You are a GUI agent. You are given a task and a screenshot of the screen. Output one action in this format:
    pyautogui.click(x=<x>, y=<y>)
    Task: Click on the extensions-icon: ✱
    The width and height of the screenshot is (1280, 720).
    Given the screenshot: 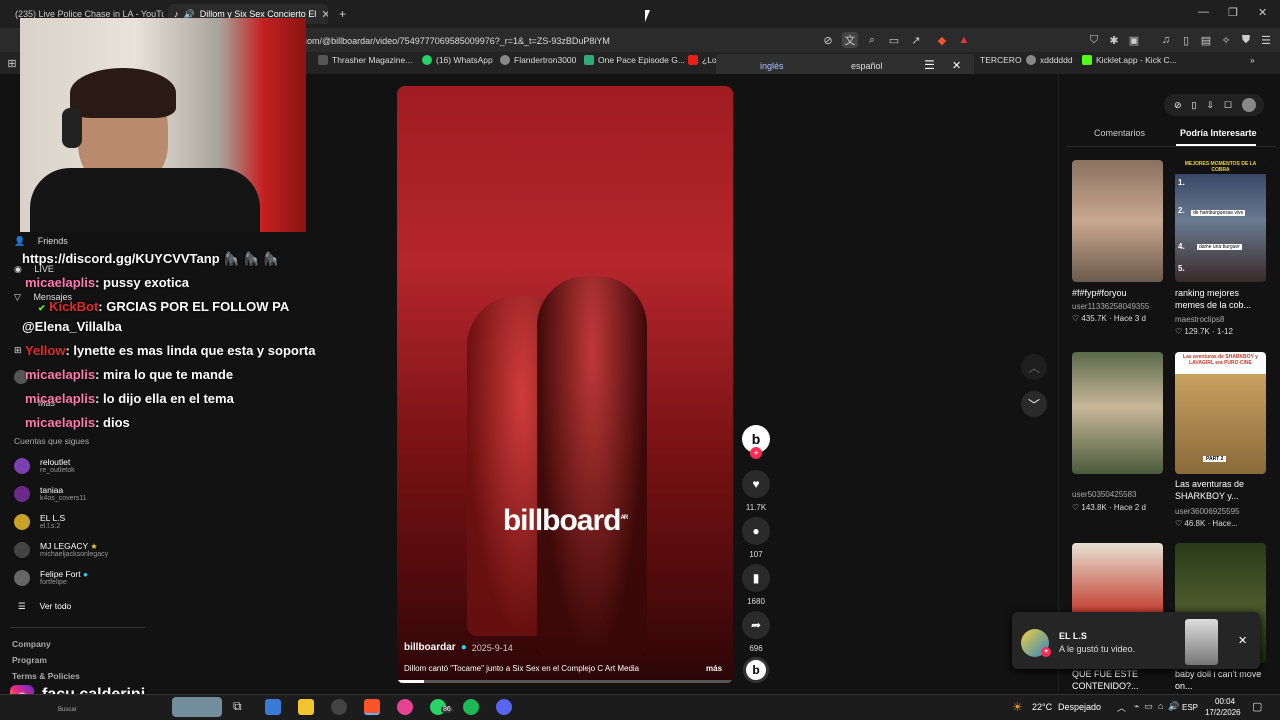 What is the action you would take?
    pyautogui.click(x=1114, y=40)
    